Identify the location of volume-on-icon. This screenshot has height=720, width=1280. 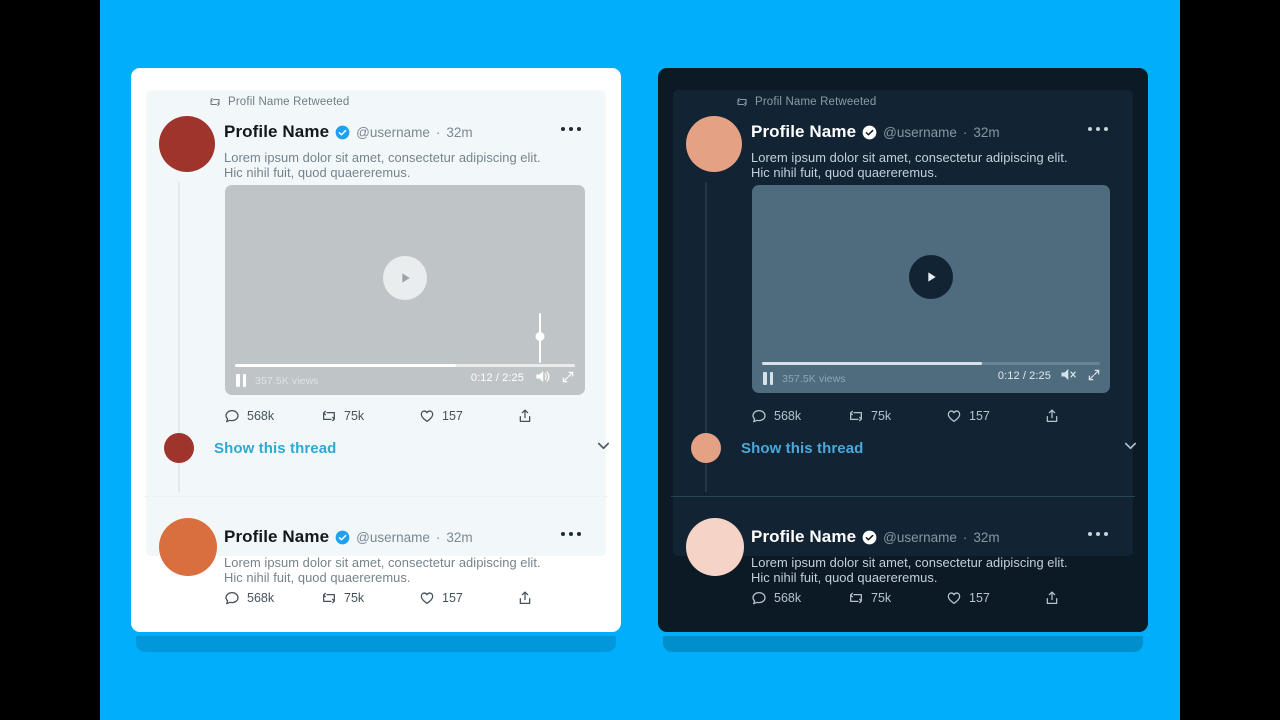
(542, 378).